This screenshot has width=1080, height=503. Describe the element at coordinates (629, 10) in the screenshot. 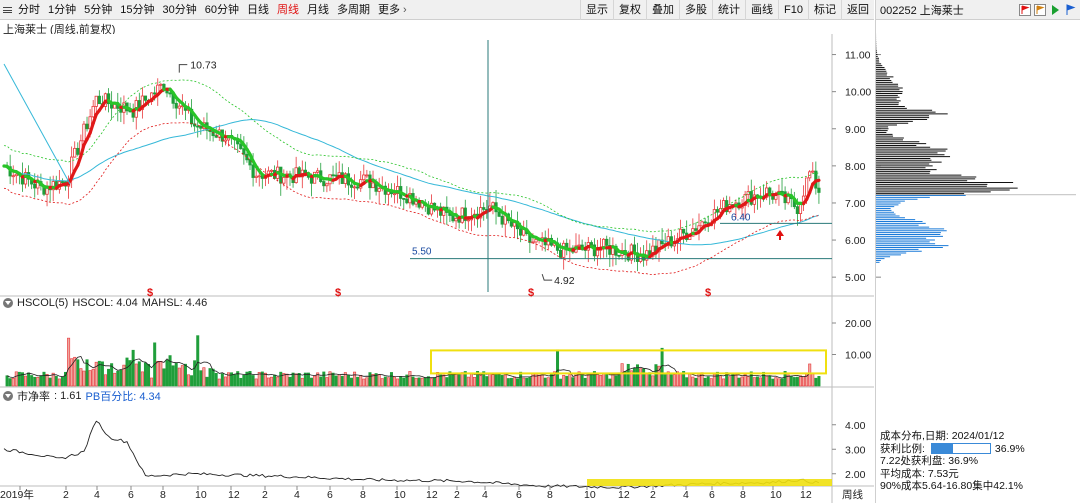

I see `adjust-button: 复权` at that location.